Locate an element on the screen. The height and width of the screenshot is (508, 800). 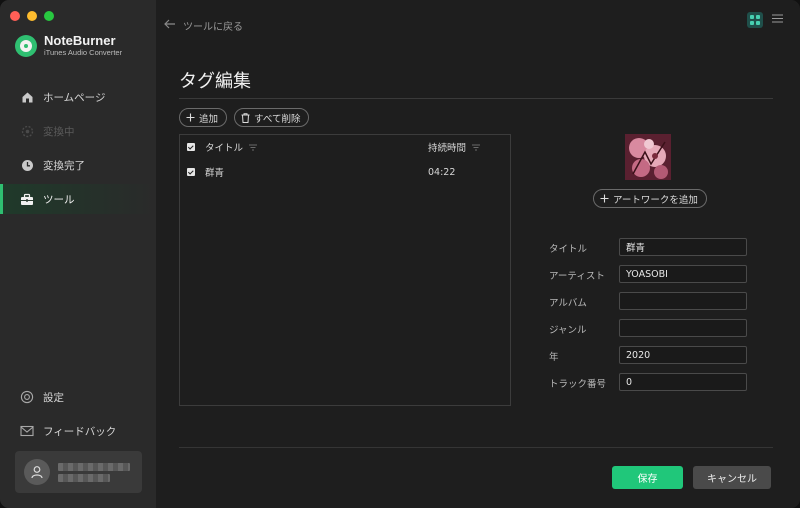
sidebar-item-label: 変換中 is located at coordinates (59, 131).